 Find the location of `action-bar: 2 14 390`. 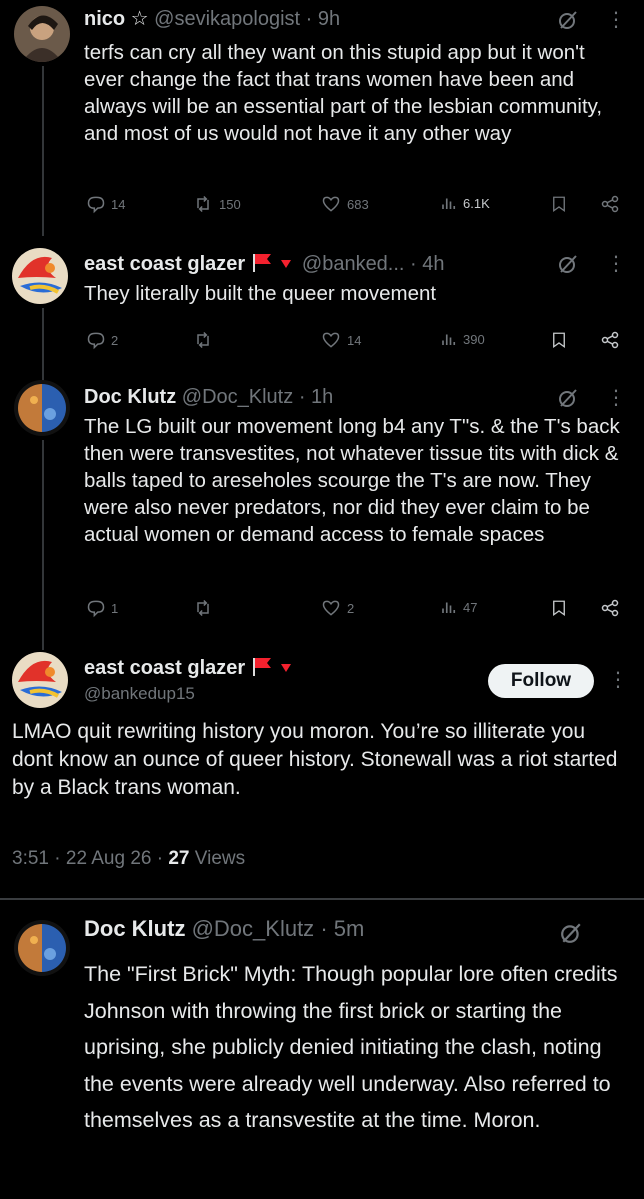

action-bar: 2 14 390 is located at coordinates (356, 343).